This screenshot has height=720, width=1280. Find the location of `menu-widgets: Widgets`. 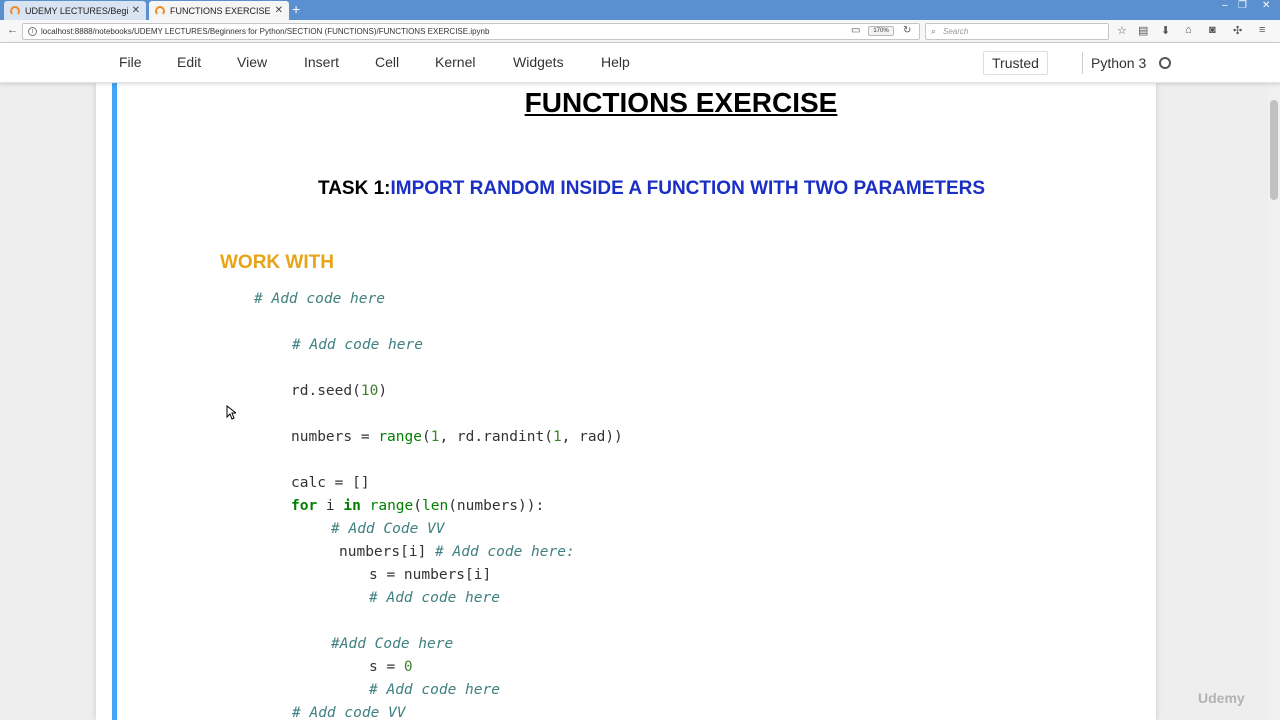

menu-widgets: Widgets is located at coordinates (538, 62).